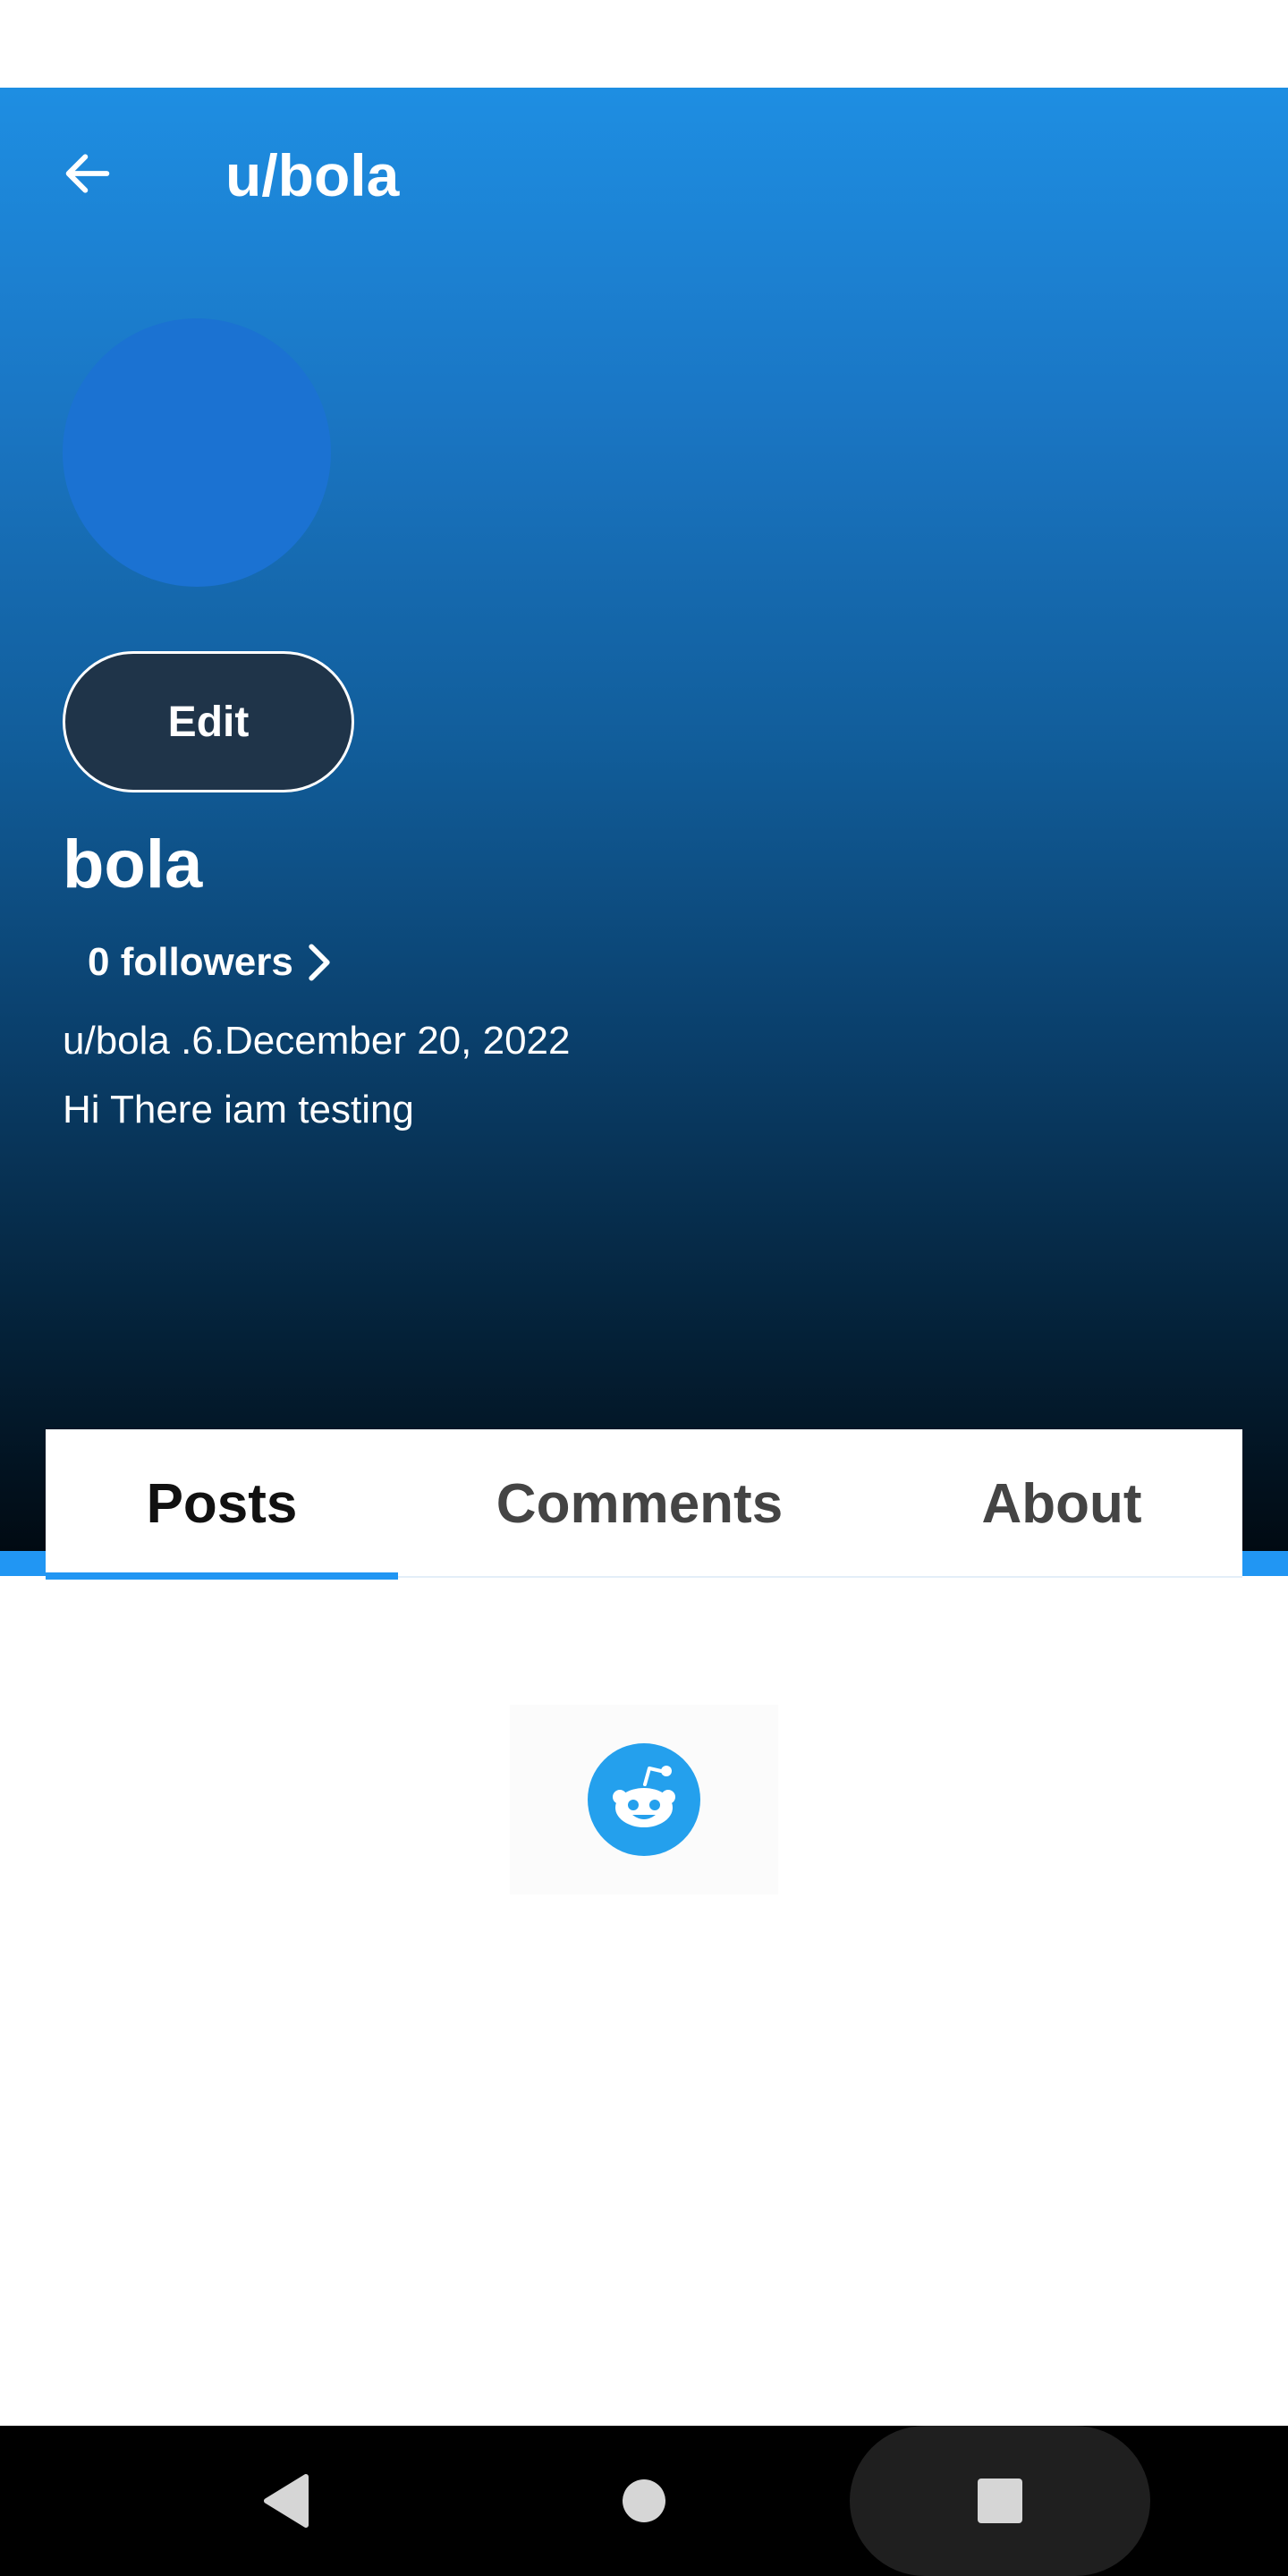  I want to click on nav-home-icon, so click(644, 2500).